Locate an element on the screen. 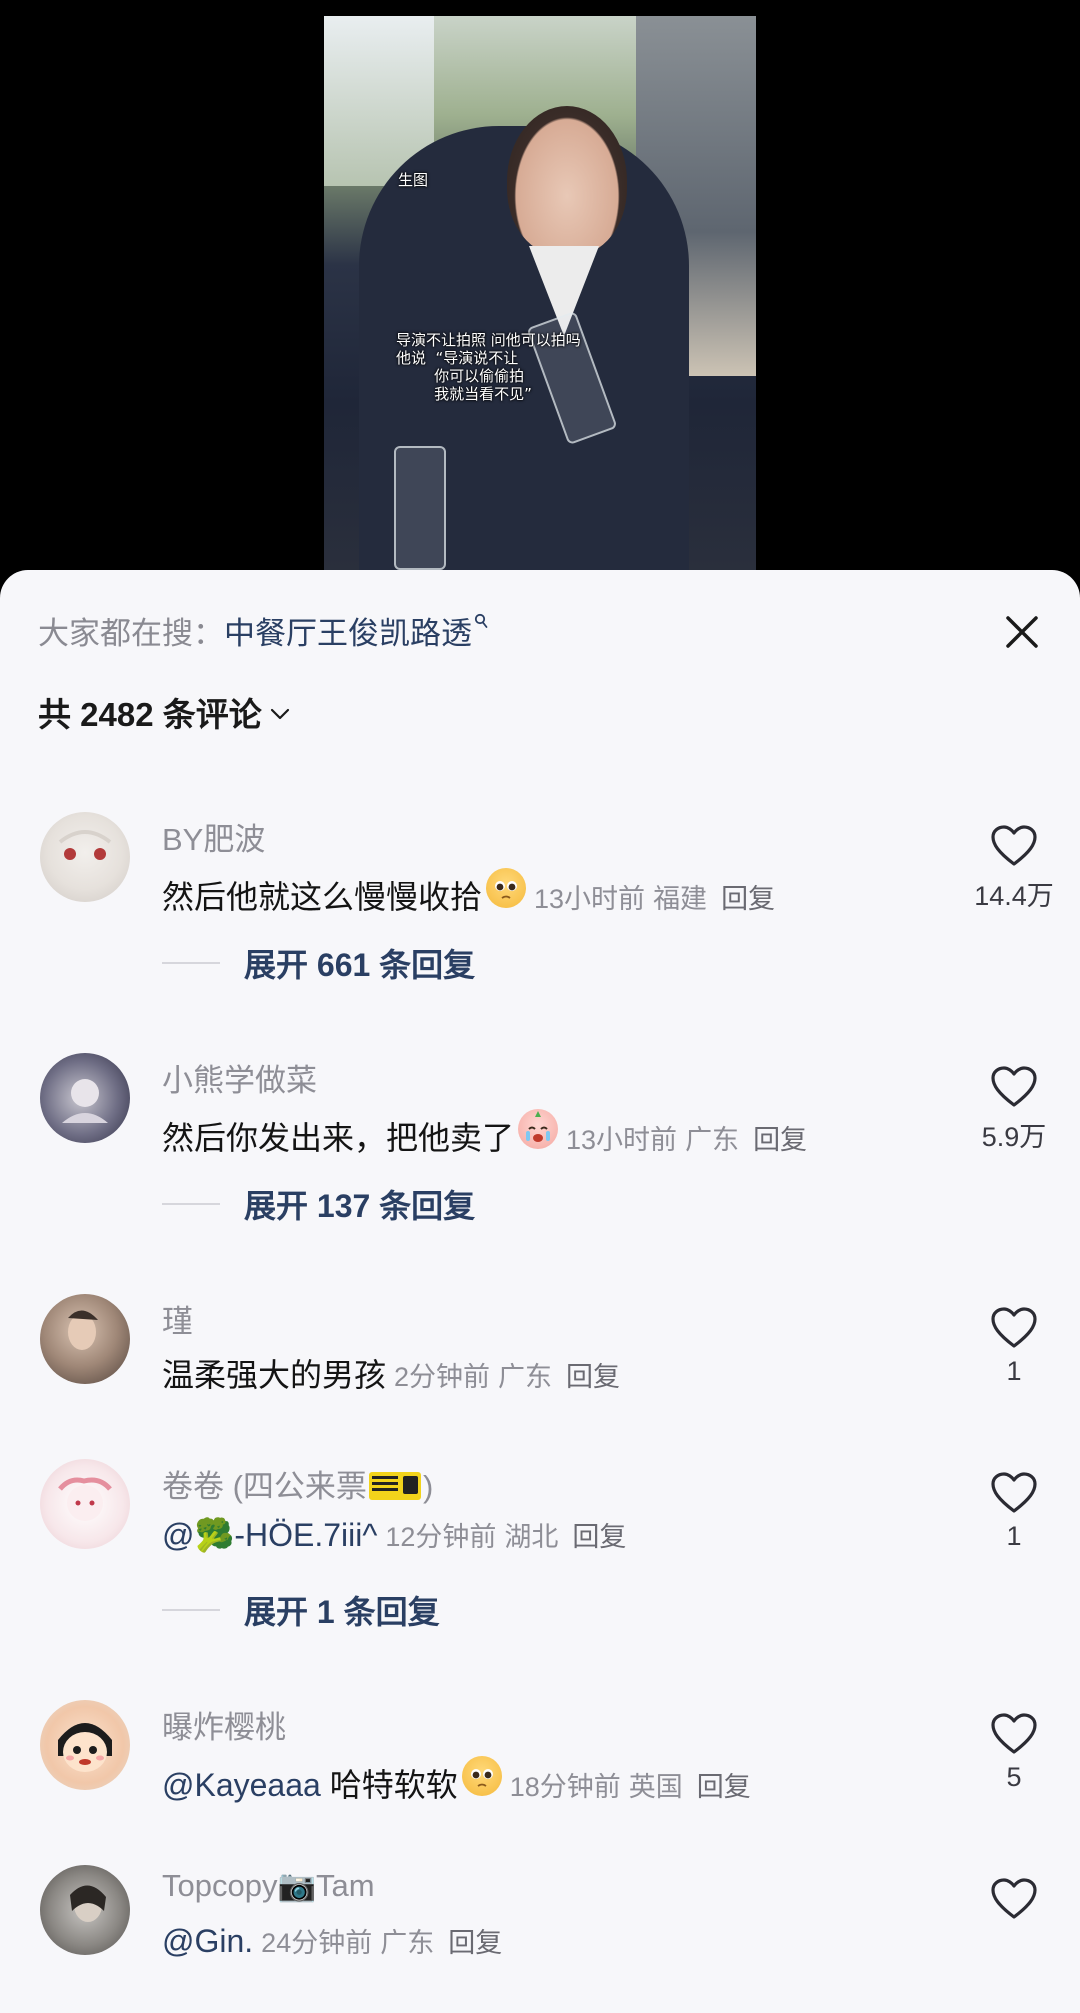  comment-mention: @Gin. is located at coordinates (207, 1941).